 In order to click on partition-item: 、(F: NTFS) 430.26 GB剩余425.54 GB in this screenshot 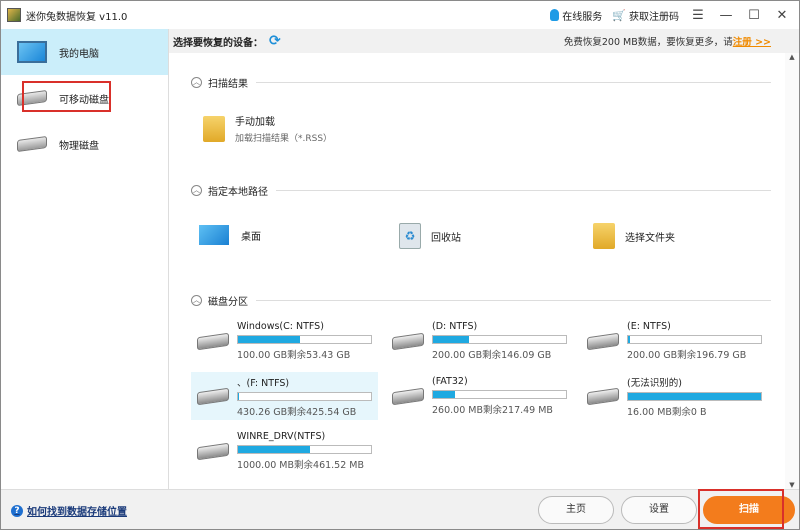, I will do `click(284, 396)`.